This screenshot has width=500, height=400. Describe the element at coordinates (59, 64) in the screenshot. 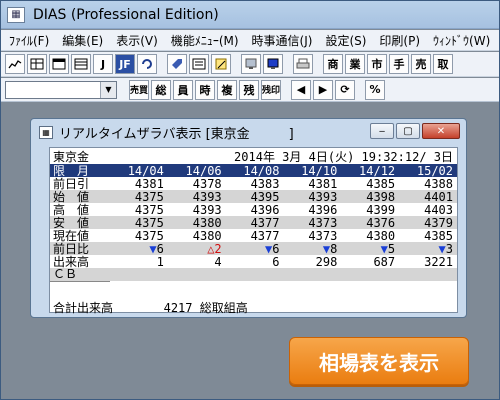

I see `window-icon` at that location.